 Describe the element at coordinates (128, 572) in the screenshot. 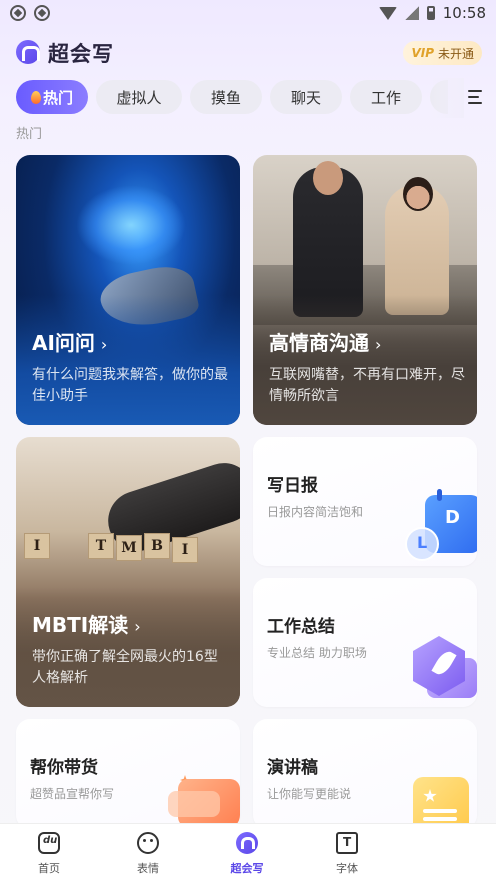

I see `card-mbti: I T M B I MBTI解读 › 带你正确了解全网最火的16型人格解析` at that location.